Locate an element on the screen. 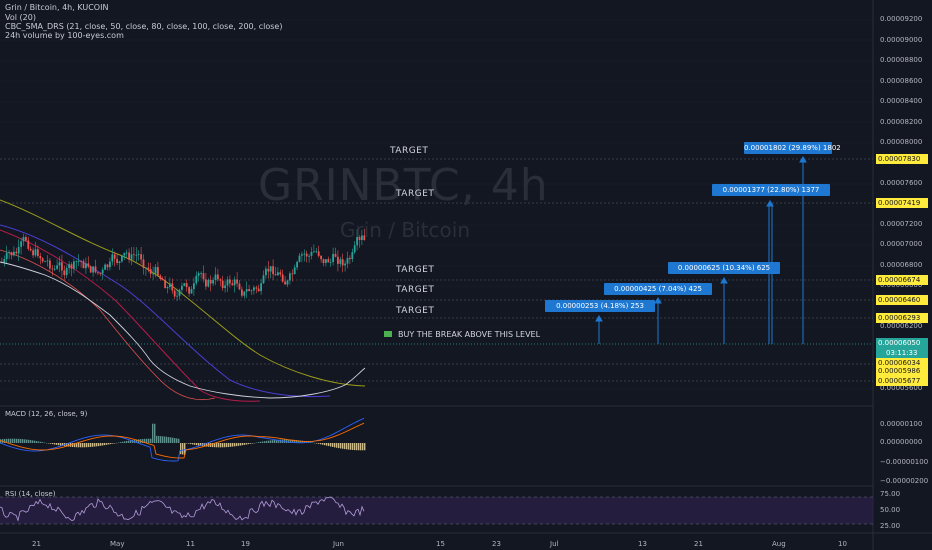 Image resolution: width=932 pixels, height=550 pixels. target-box-4: 0.00001377 (22.80%) 1377 is located at coordinates (771, 190).